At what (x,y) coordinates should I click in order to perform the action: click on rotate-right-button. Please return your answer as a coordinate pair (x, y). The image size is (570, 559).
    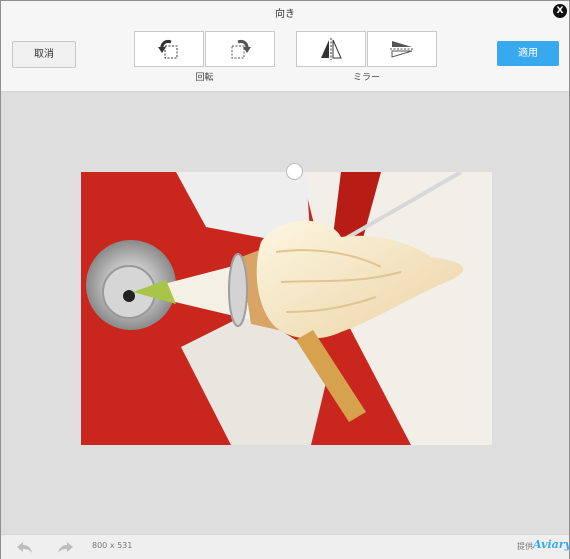
    Looking at the image, I should click on (240, 49).